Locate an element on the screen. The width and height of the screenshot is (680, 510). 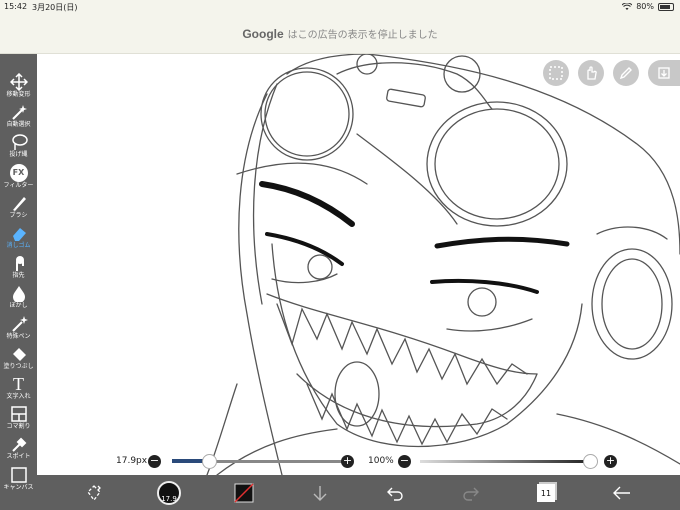
layers-button: 11 is located at coordinates (546, 493).